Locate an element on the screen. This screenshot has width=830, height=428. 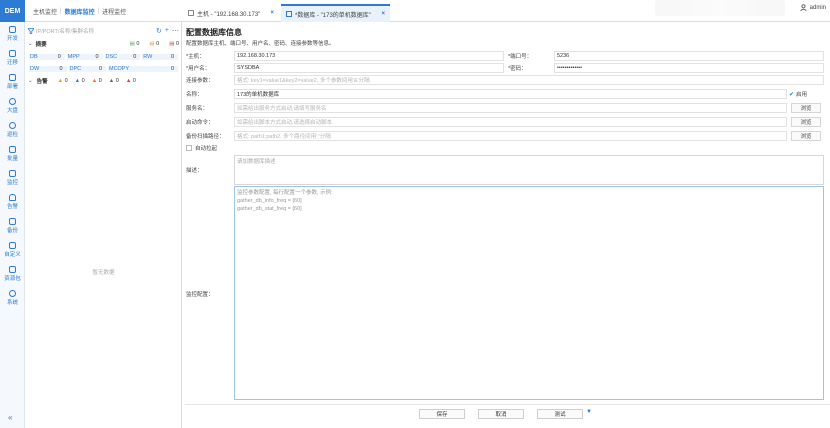
service-input: 如需给出服务方式启动,请填写服务名 is located at coordinates (510, 108).